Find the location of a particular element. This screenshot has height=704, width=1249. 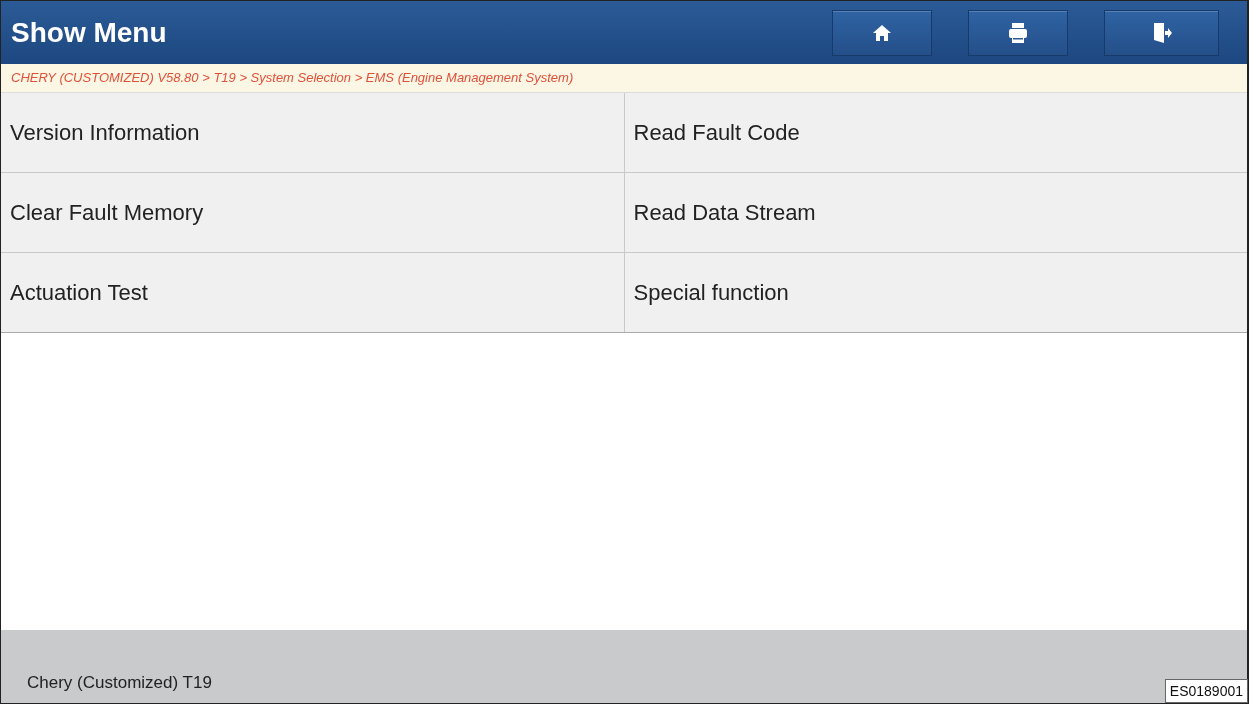

home-icon is located at coordinates (882, 32).